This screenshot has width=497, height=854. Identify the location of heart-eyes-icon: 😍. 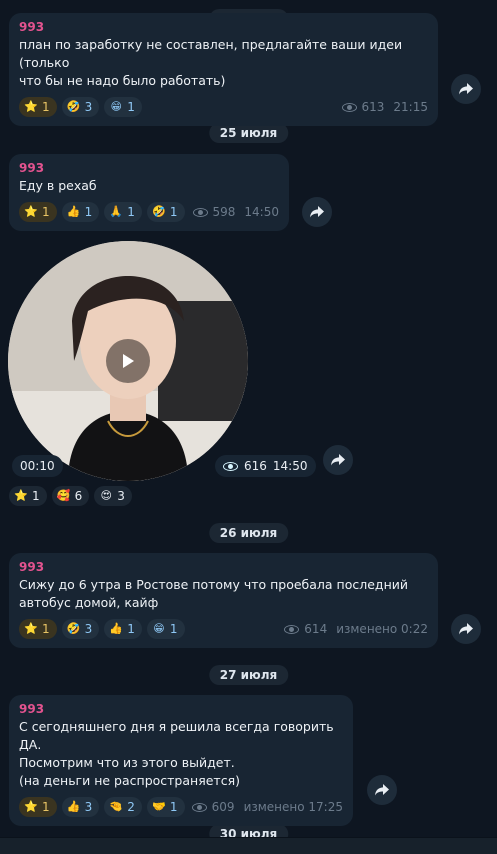
(106, 495).